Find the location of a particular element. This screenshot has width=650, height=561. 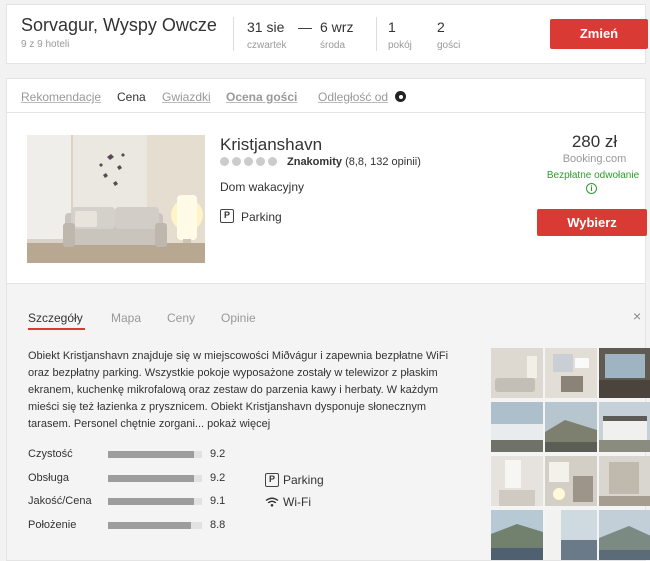

checkout-day: środa is located at coordinates (333, 45).